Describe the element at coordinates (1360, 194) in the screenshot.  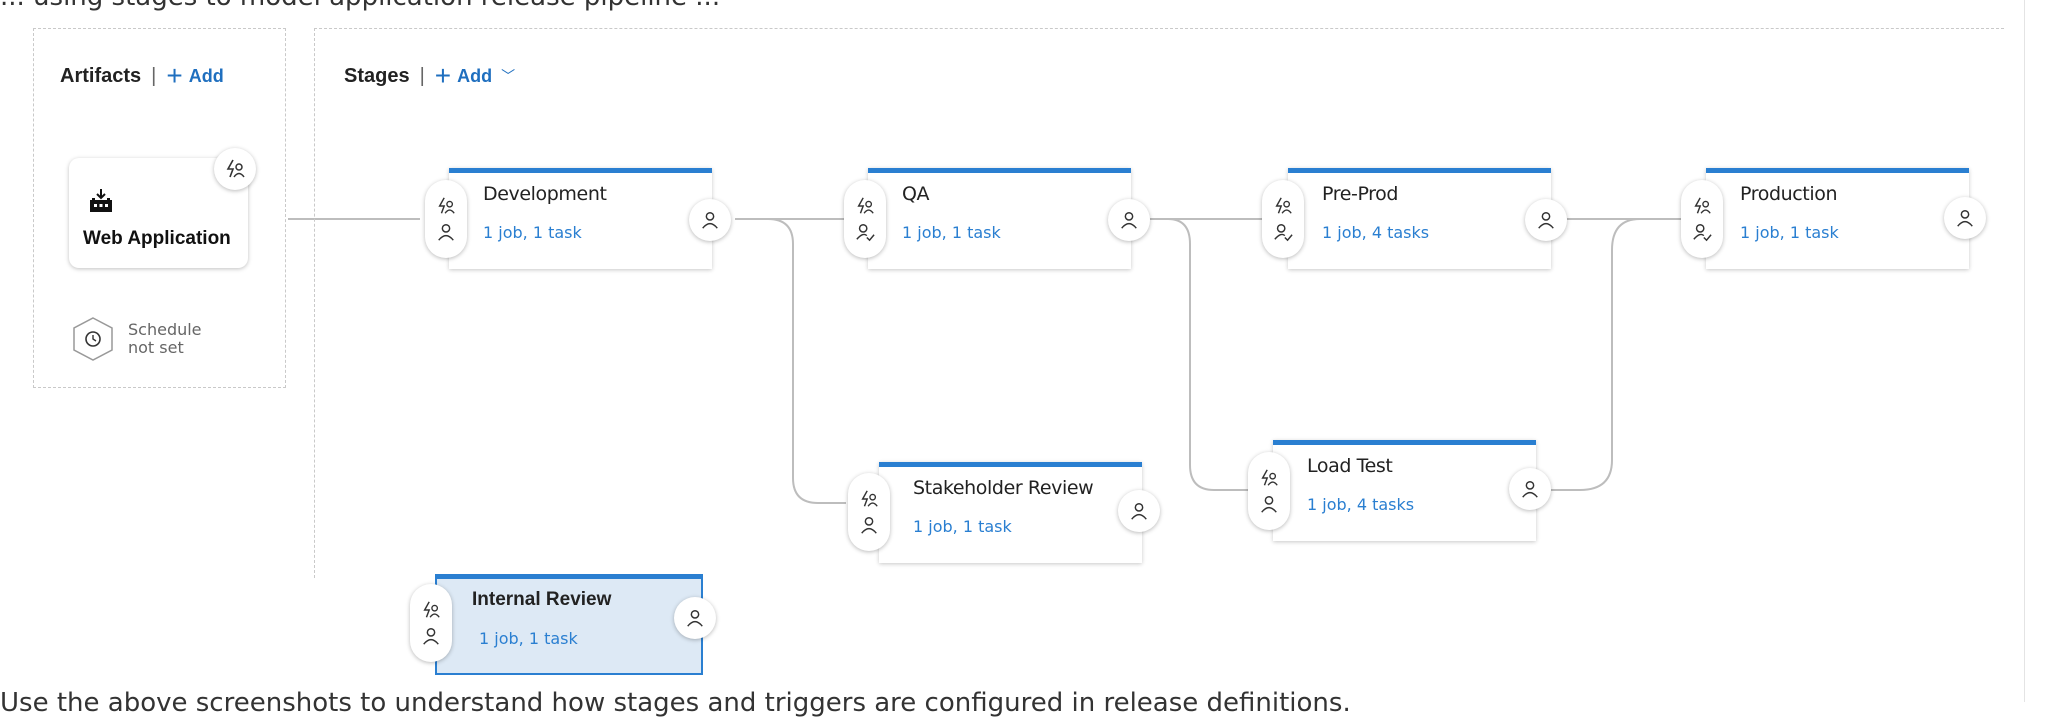
I see `stage-name: Pre-Prod` at that location.